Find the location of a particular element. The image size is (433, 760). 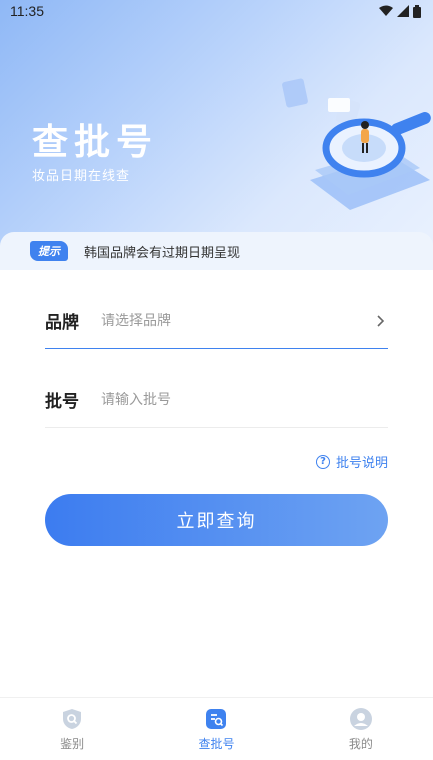

question-icon: ? is located at coordinates (322, 461).